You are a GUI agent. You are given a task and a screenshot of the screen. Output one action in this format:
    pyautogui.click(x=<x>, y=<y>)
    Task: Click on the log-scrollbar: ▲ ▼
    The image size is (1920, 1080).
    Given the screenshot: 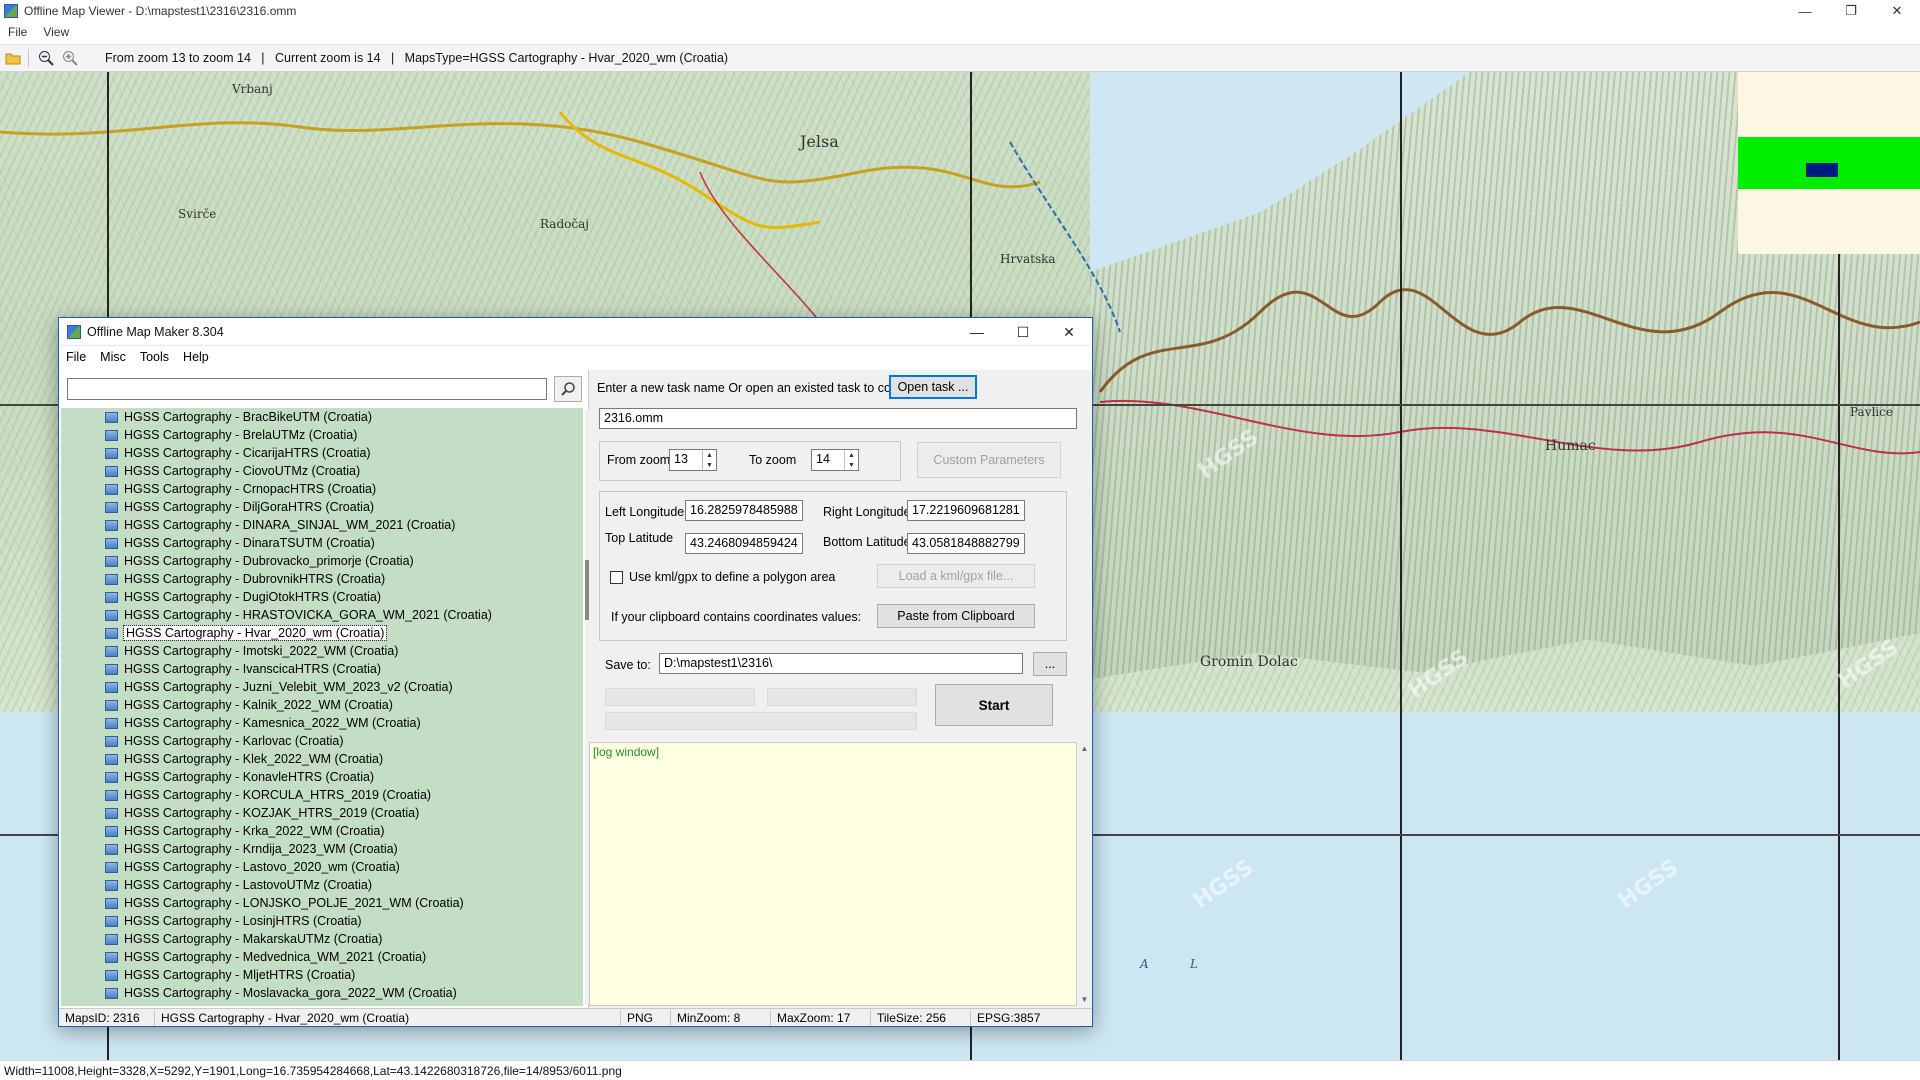 What is the action you would take?
    pyautogui.click(x=1084, y=874)
    